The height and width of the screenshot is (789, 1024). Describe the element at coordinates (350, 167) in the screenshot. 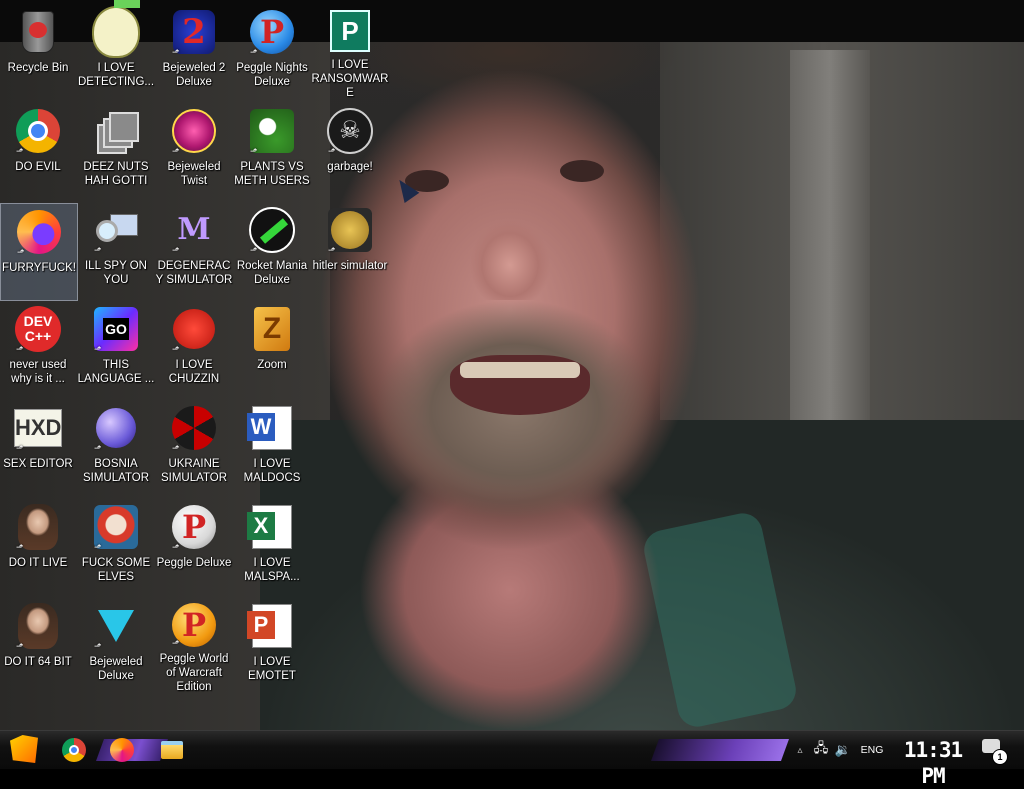

I see `desktop-icon-label: garbage!` at that location.